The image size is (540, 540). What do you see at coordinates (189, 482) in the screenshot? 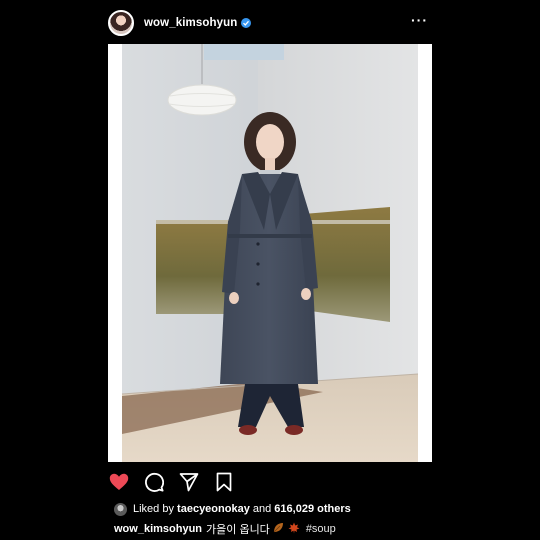
I see `send-icon` at bounding box center [189, 482].